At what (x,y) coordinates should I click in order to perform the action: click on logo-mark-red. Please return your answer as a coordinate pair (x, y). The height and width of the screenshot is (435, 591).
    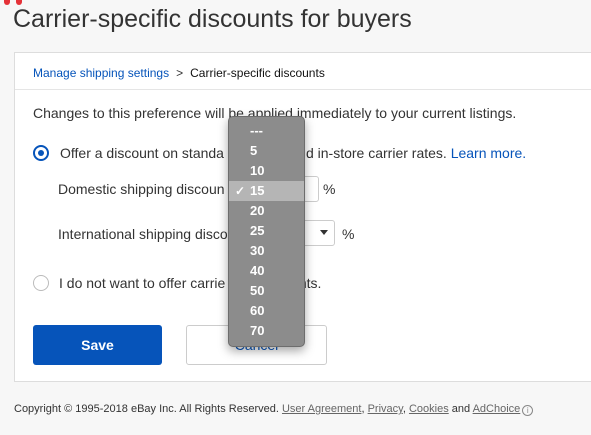
    Looking at the image, I should click on (7, 2).